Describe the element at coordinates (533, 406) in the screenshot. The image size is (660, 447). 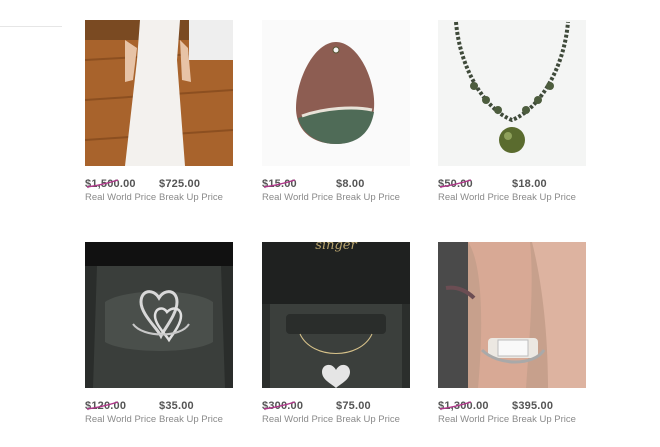
I see `break-up-price: $395.00` at that location.